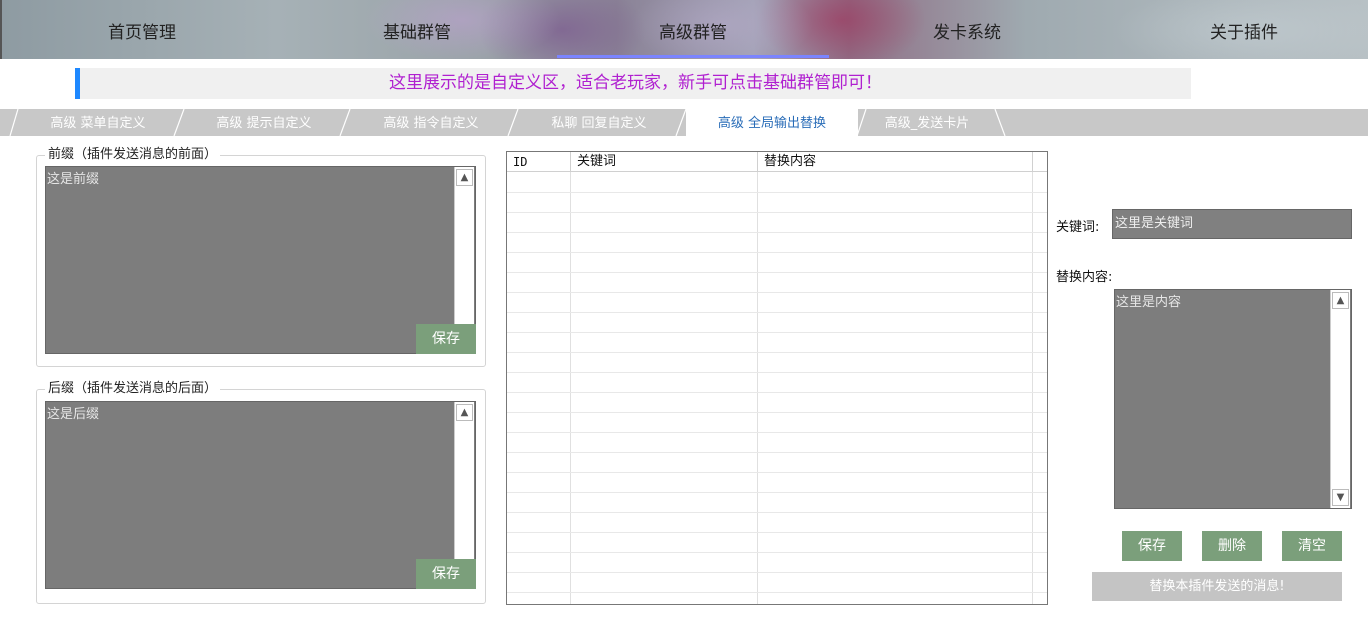  What do you see at coordinates (1232, 224) in the screenshot?
I see `keyword-input: 这里是关键词` at bounding box center [1232, 224].